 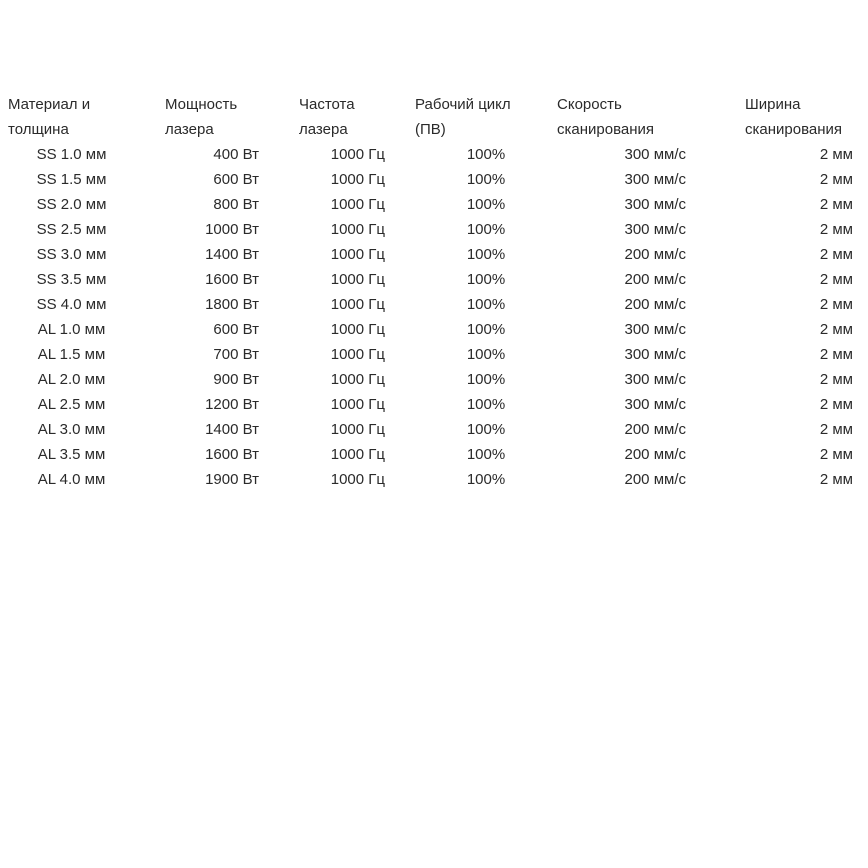 What do you see at coordinates (38, 129) in the screenshot?
I see `header-material-line2: толщина` at bounding box center [38, 129].